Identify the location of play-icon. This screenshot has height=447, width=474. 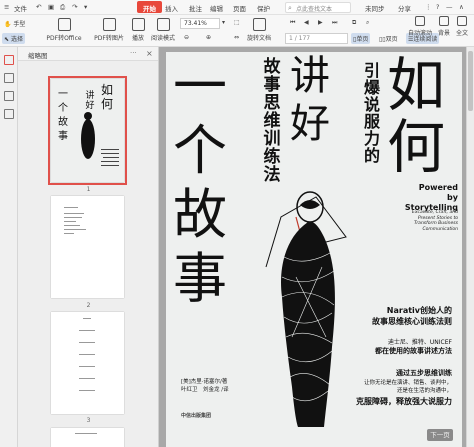
(138, 24).